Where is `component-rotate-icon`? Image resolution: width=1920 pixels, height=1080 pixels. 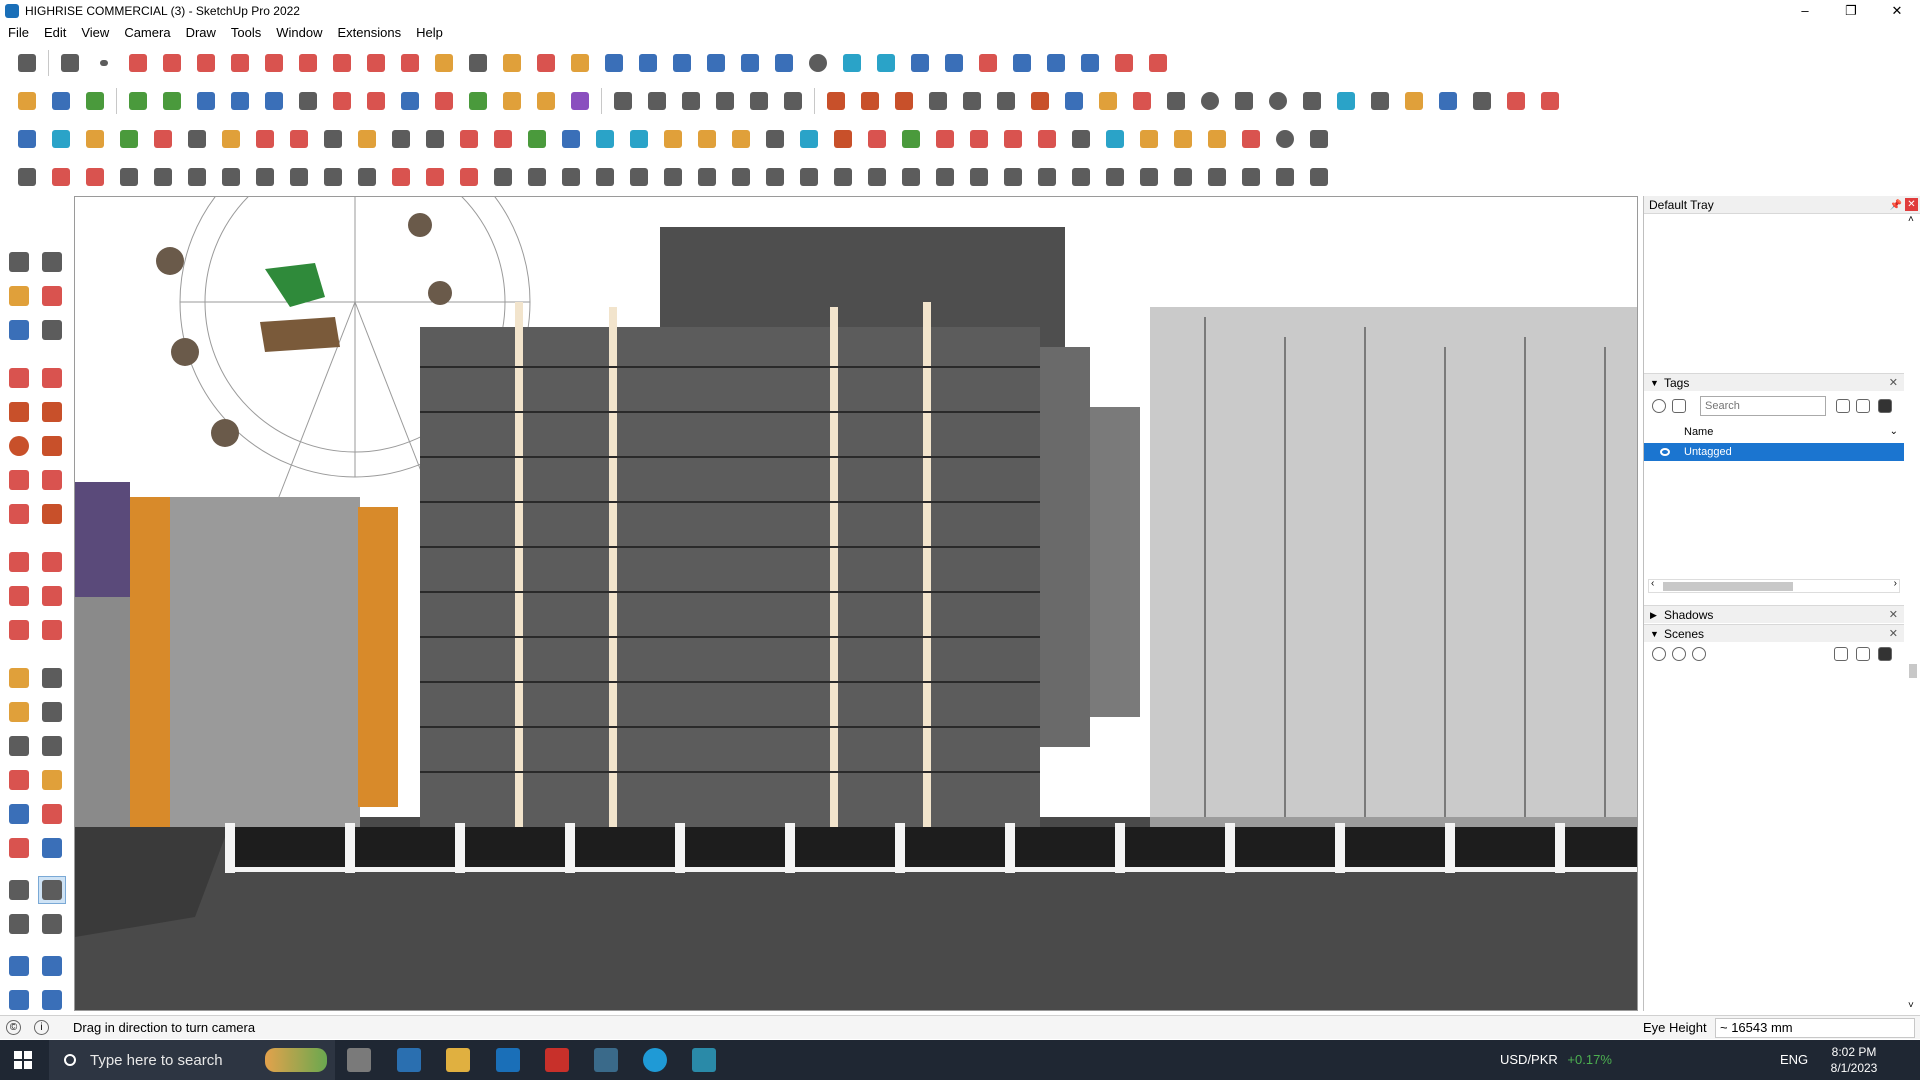
component-rotate-icon is located at coordinates (979, 139).